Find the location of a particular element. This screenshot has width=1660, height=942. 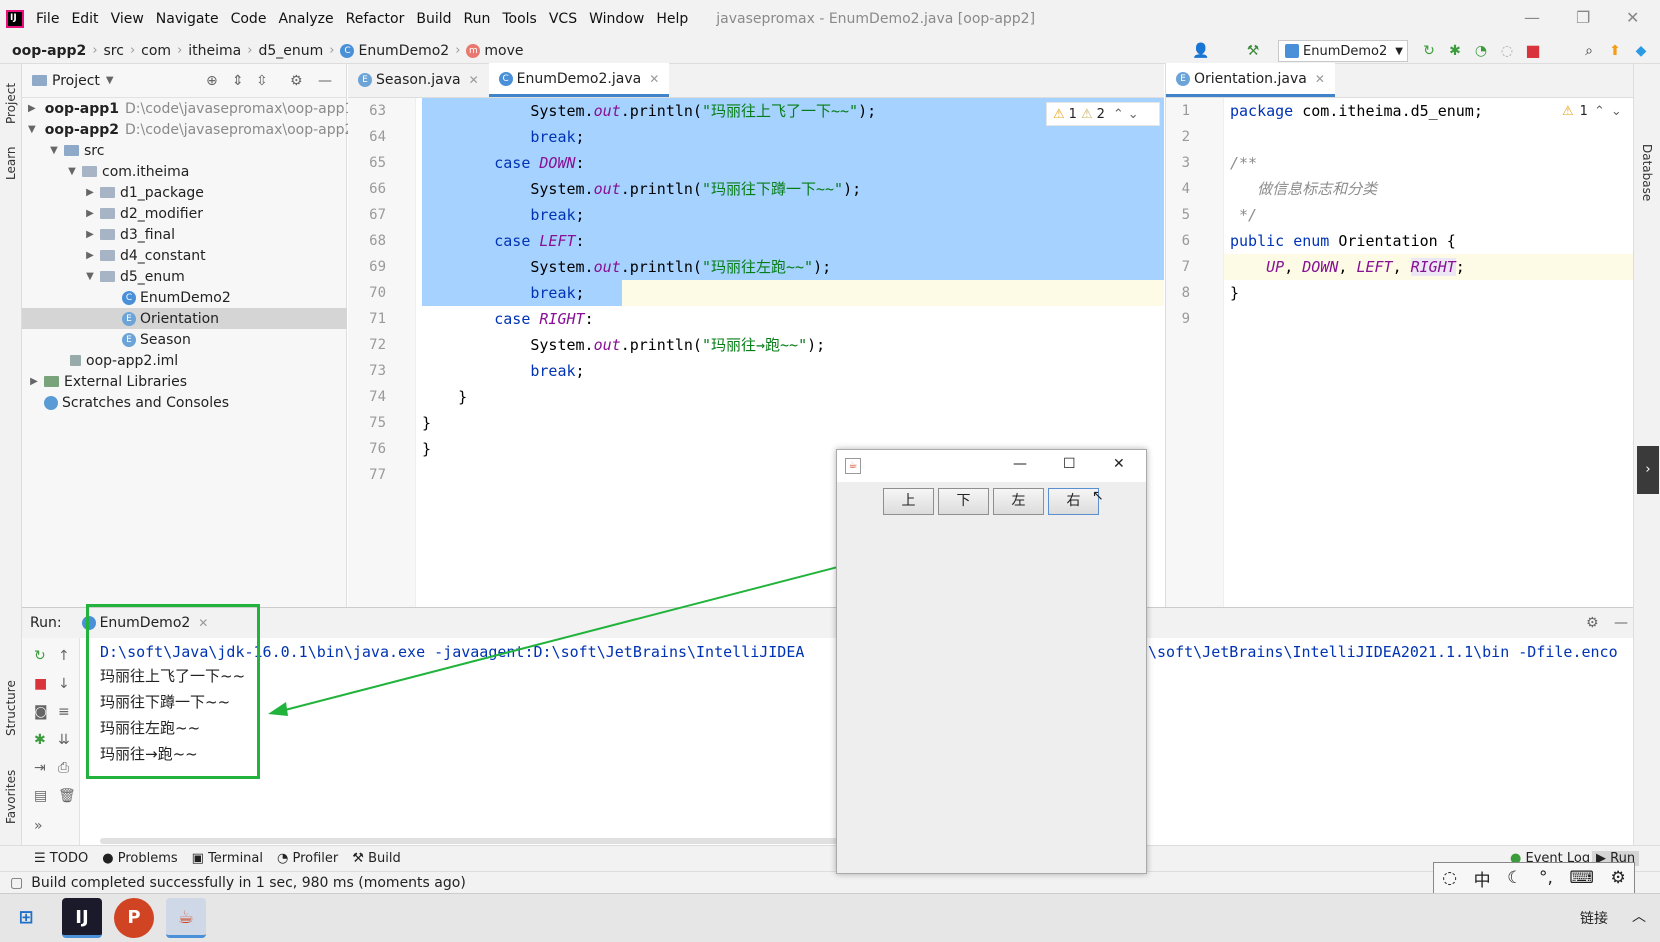

plugin-icon: ◆ is located at coordinates (1641, 51).